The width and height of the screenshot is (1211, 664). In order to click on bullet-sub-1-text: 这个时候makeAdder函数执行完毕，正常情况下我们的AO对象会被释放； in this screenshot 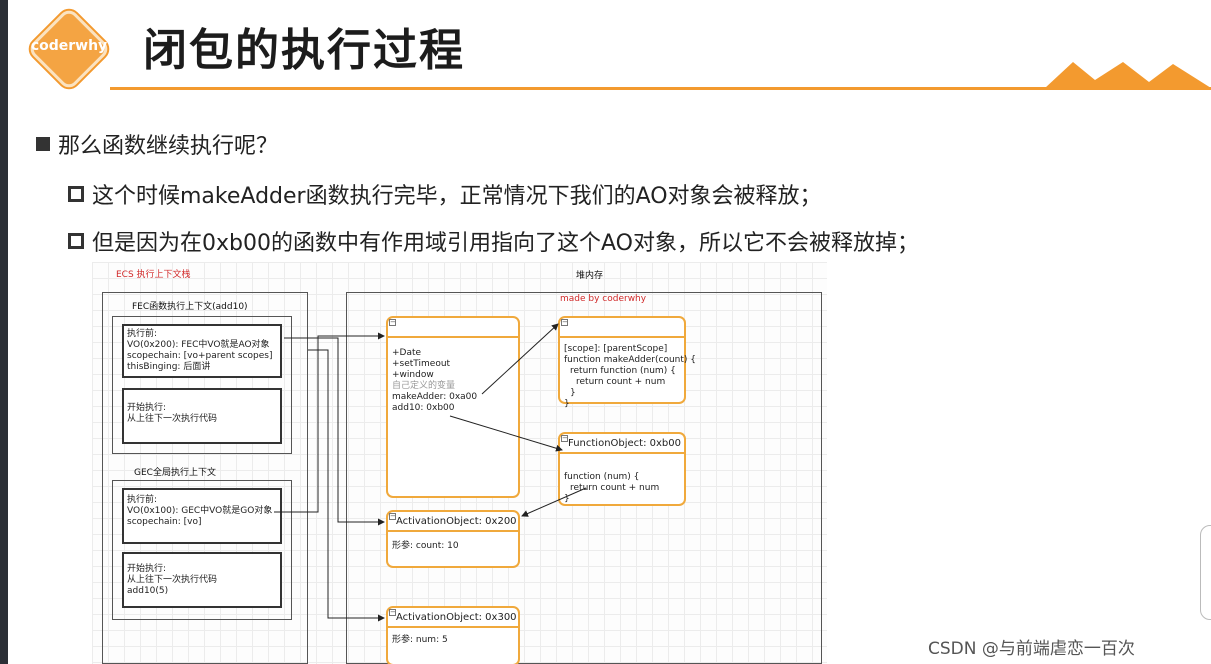, I will do `click(457, 196)`.